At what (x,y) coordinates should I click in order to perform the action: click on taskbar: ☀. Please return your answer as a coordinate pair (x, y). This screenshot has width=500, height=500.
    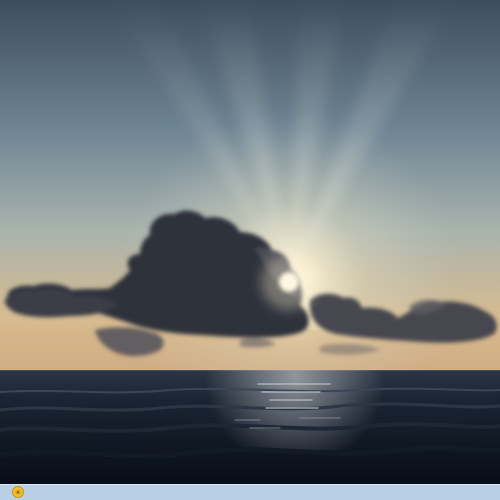
    Looking at the image, I should click on (250, 492).